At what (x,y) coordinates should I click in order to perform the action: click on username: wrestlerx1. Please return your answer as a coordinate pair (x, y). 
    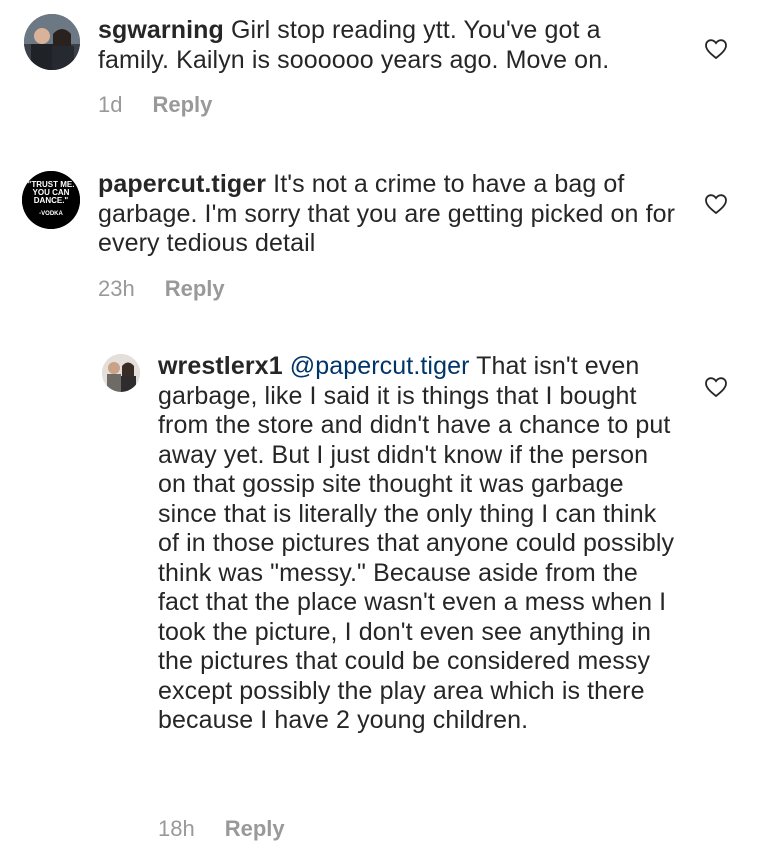
    Looking at the image, I should click on (220, 366).